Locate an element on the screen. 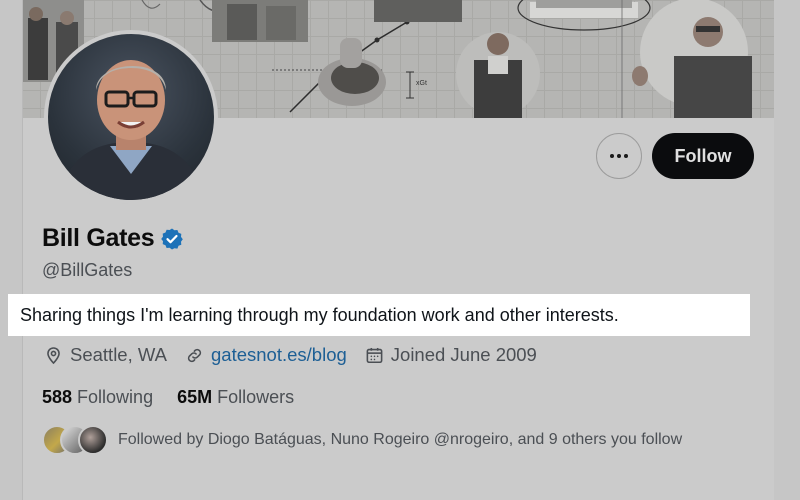 The width and height of the screenshot is (800, 500). profile-left-border is located at coordinates (22, 250).